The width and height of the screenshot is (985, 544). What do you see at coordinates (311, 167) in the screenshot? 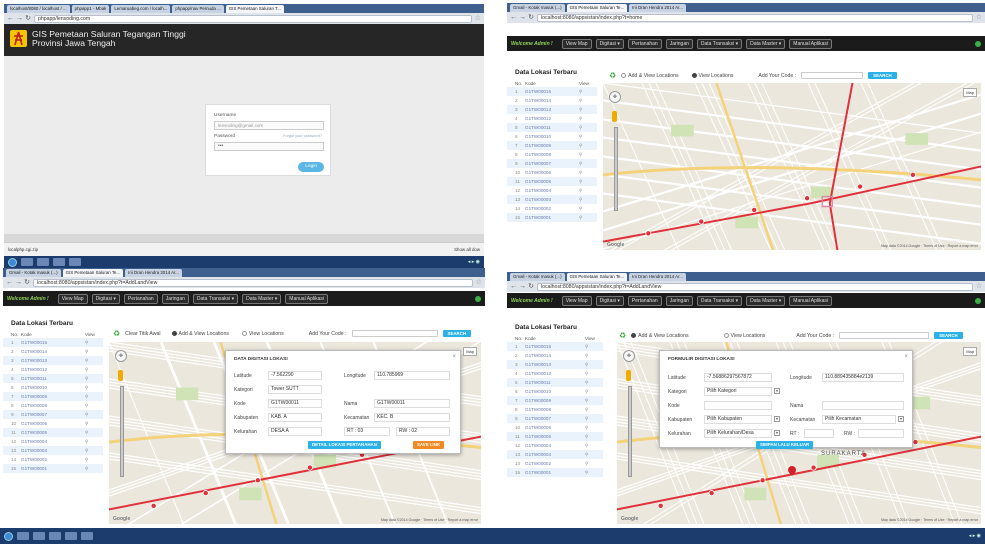
I see `login-button: Login` at bounding box center [311, 167].